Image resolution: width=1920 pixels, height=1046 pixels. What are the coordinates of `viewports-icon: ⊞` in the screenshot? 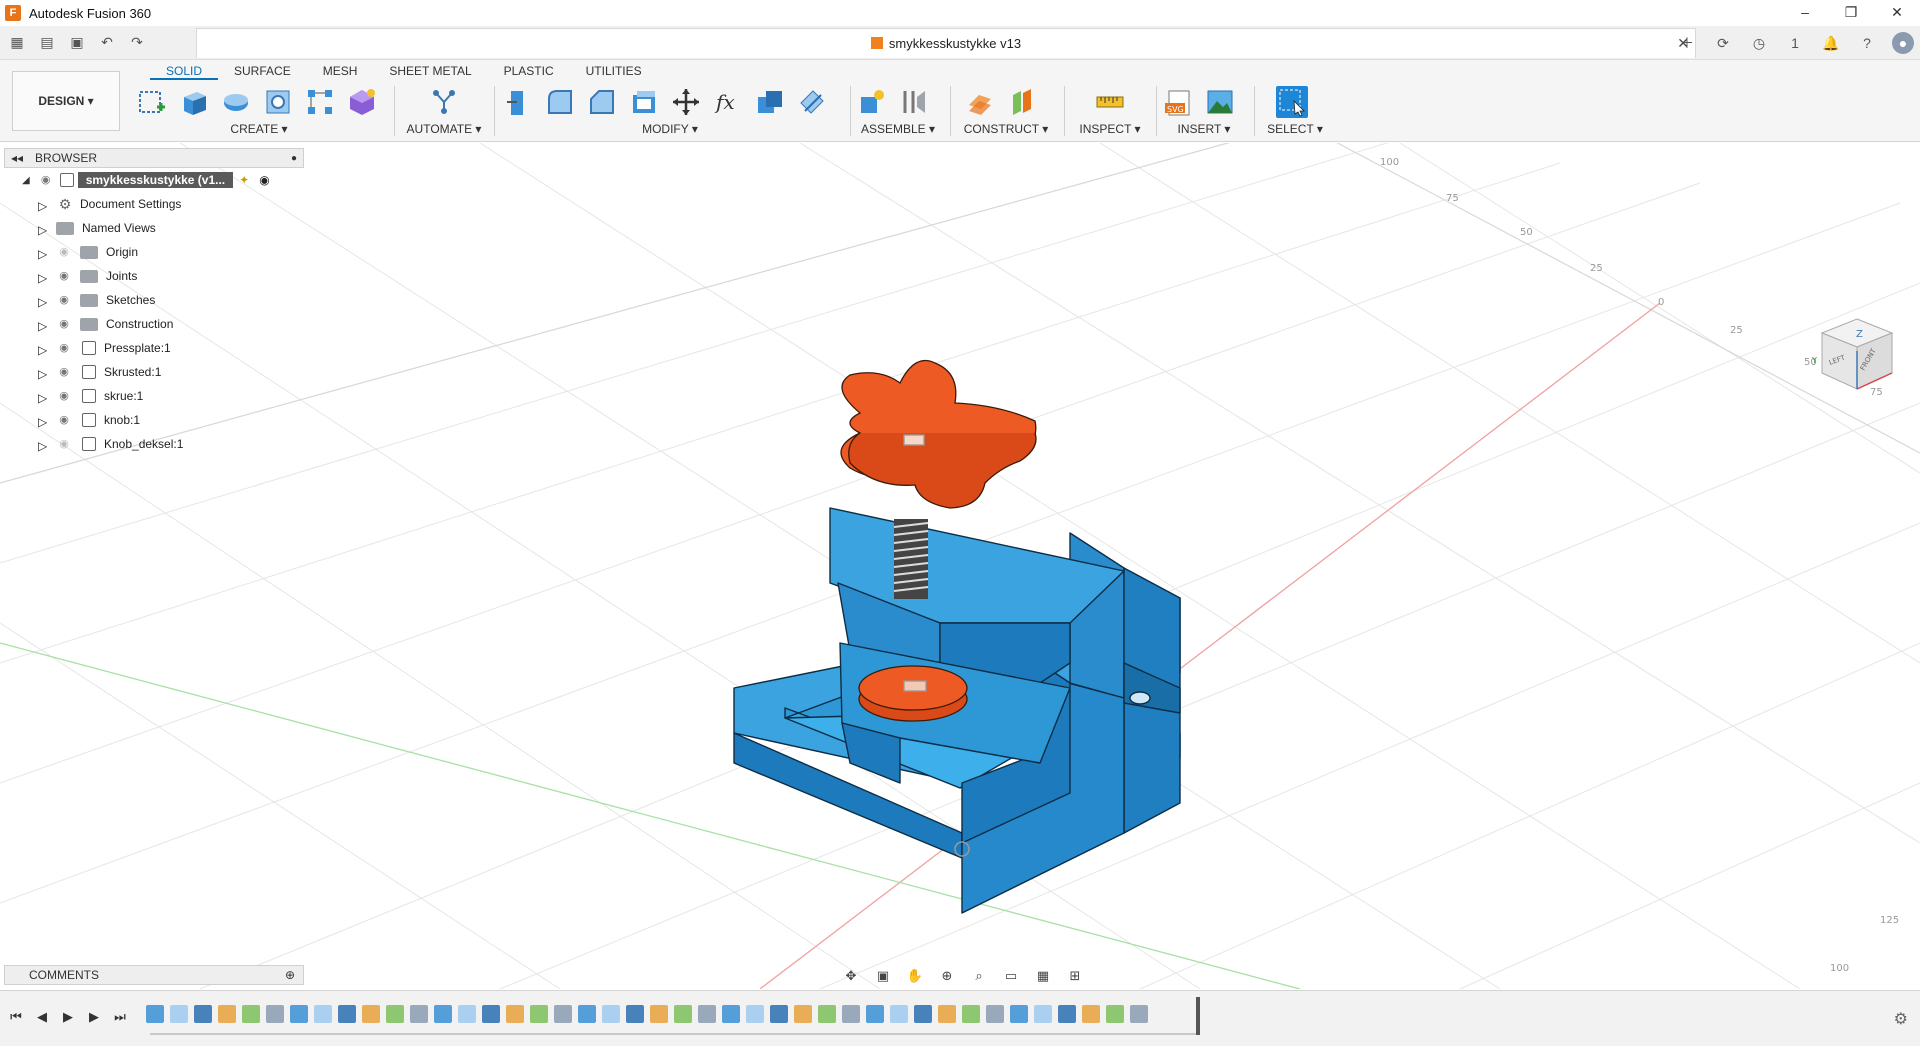 It's located at (1075, 976).